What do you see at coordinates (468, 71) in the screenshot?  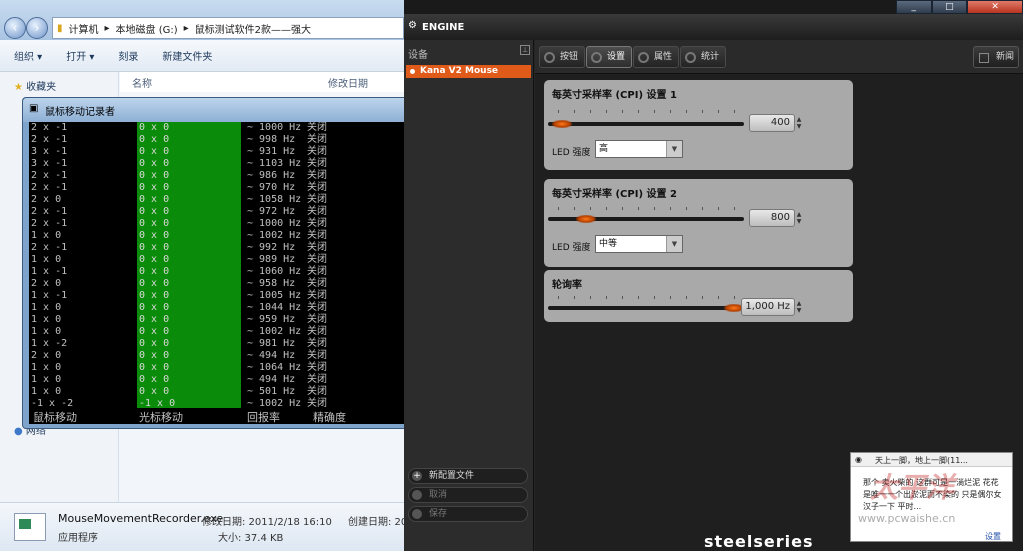 I see `device-item-kana: Kana V2 Mouse` at bounding box center [468, 71].